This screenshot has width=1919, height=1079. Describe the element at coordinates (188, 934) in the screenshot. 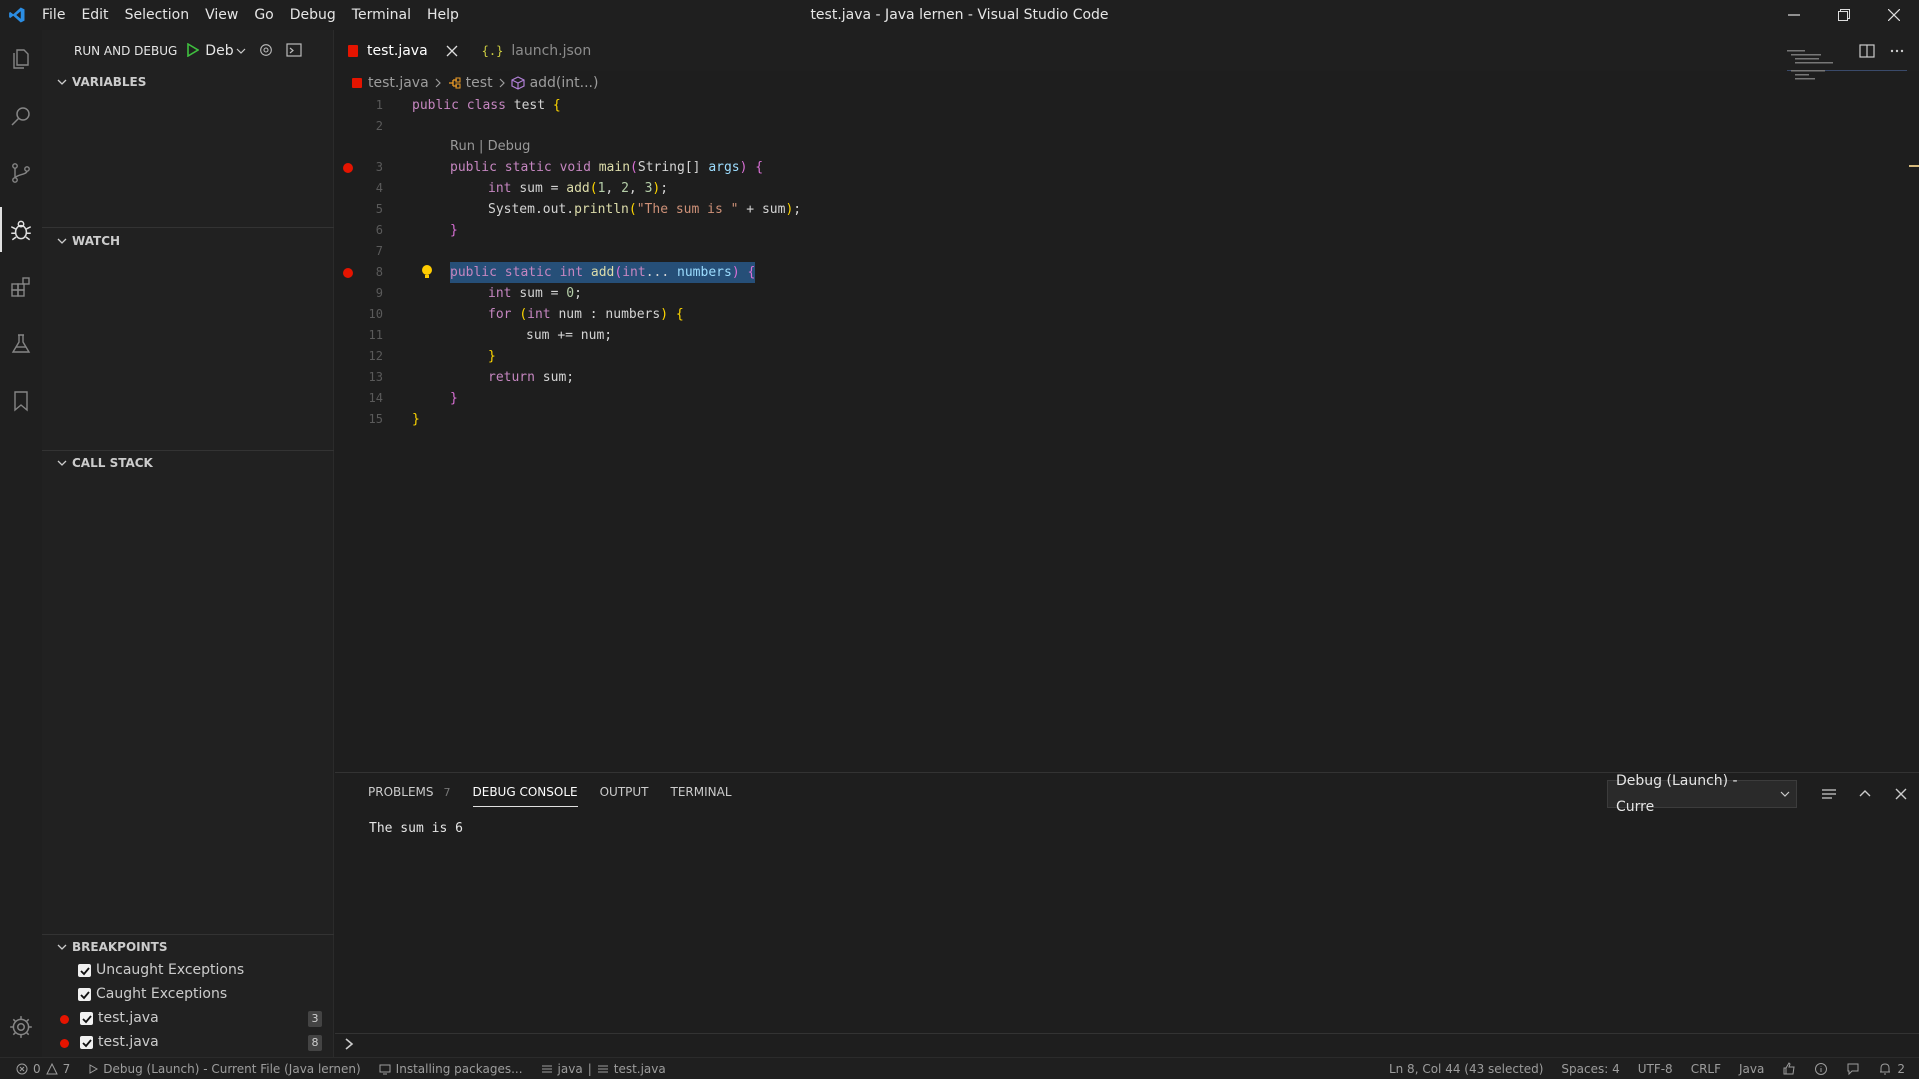

I see `divider` at that location.